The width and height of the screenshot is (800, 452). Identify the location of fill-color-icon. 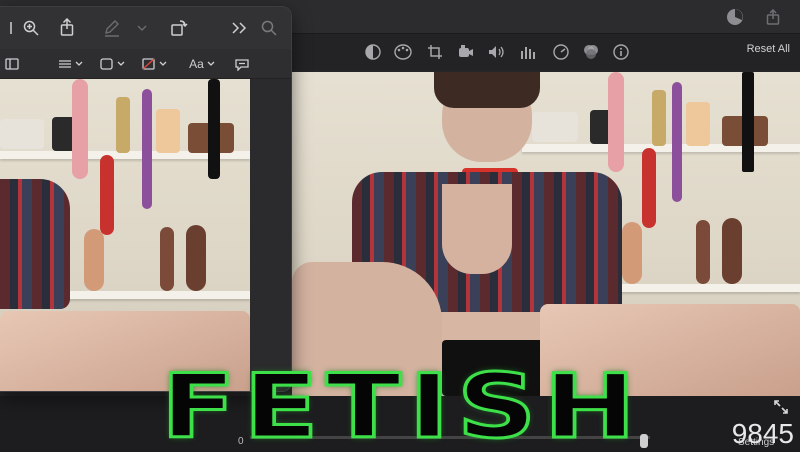
(155, 64).